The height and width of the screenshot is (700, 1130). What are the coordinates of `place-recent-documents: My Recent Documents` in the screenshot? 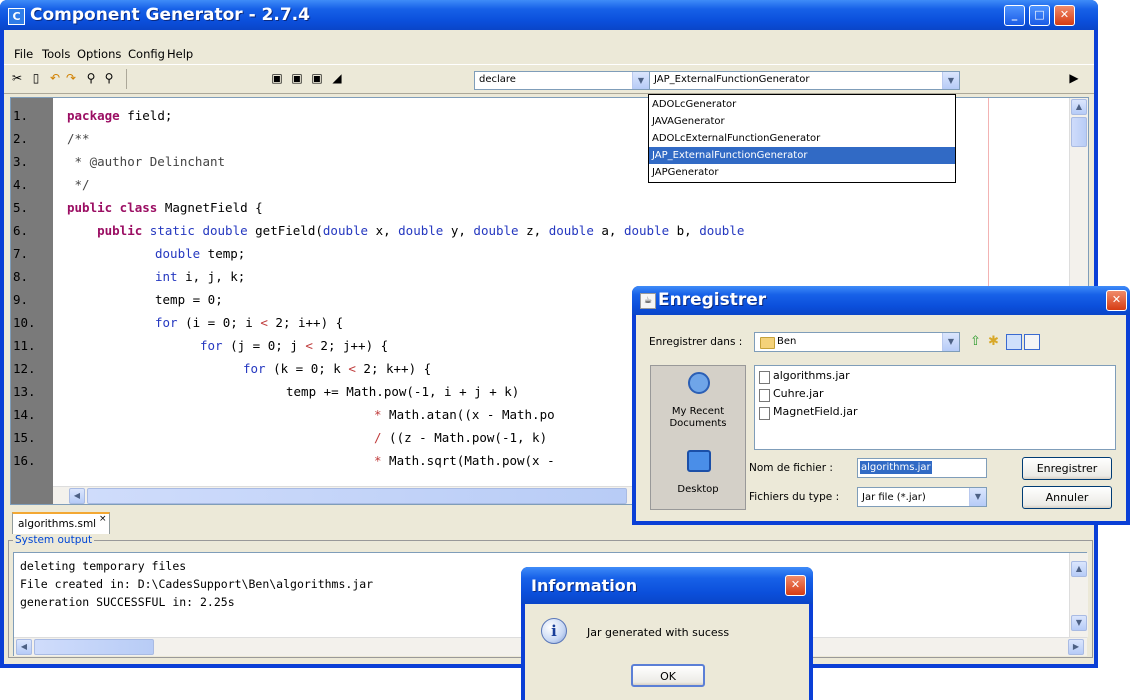 It's located at (698, 405).